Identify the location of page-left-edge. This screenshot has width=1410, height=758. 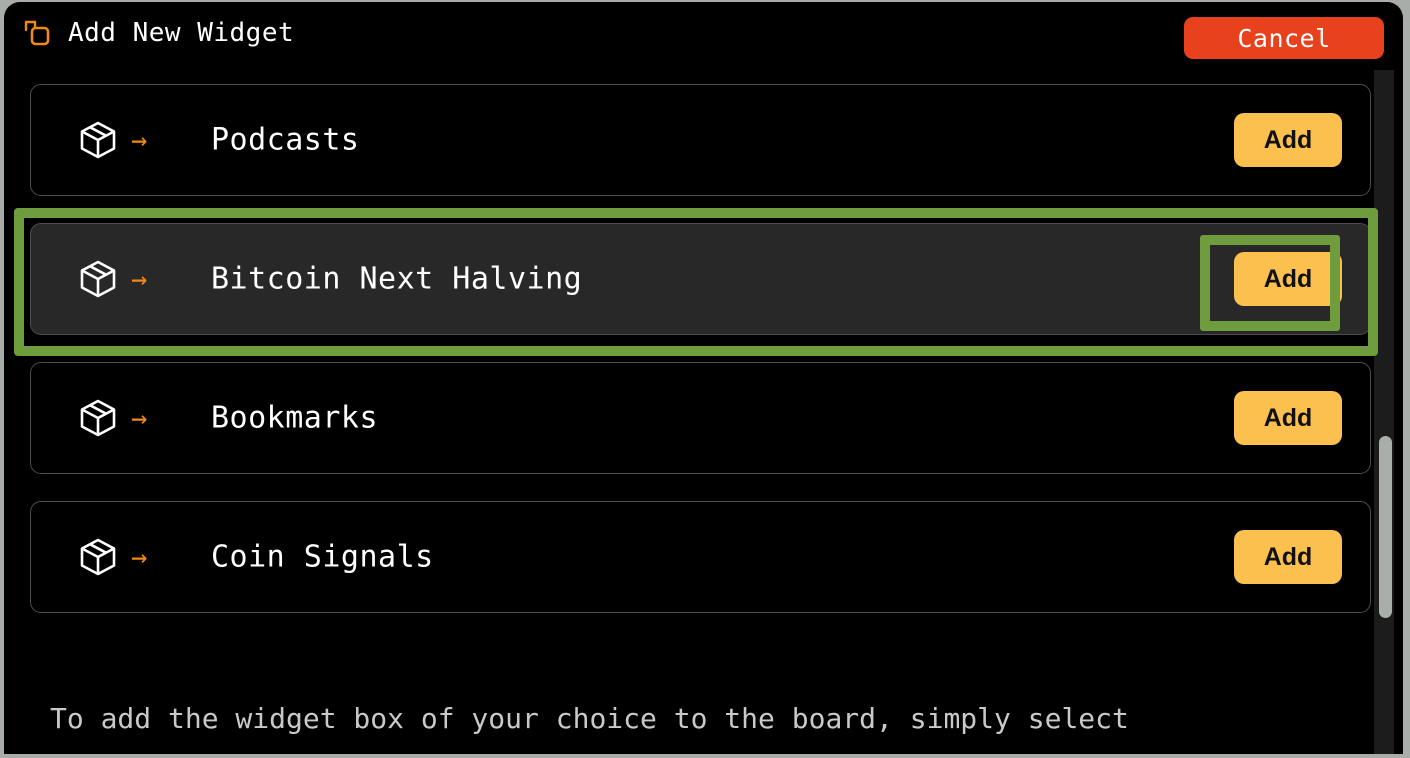
(2, 379).